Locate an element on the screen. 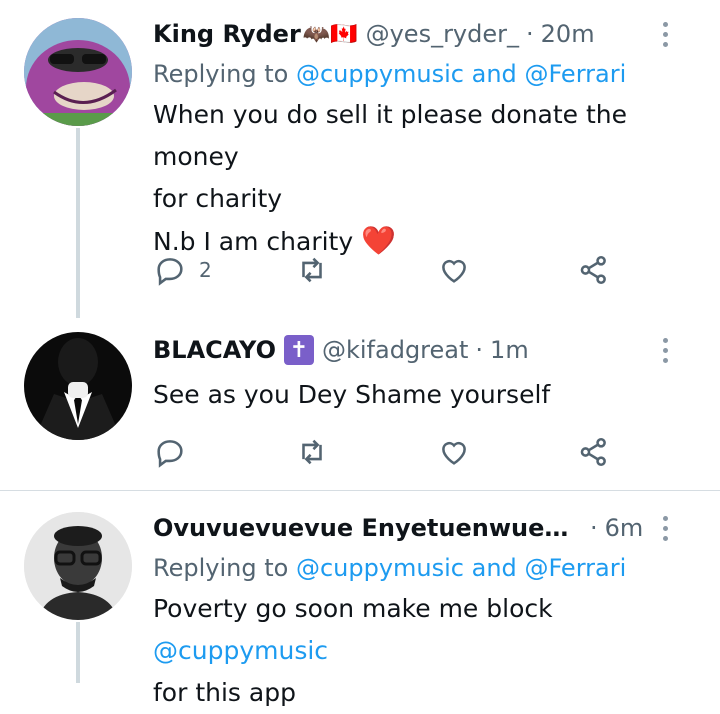  timestamp: 1m is located at coordinates (509, 350).